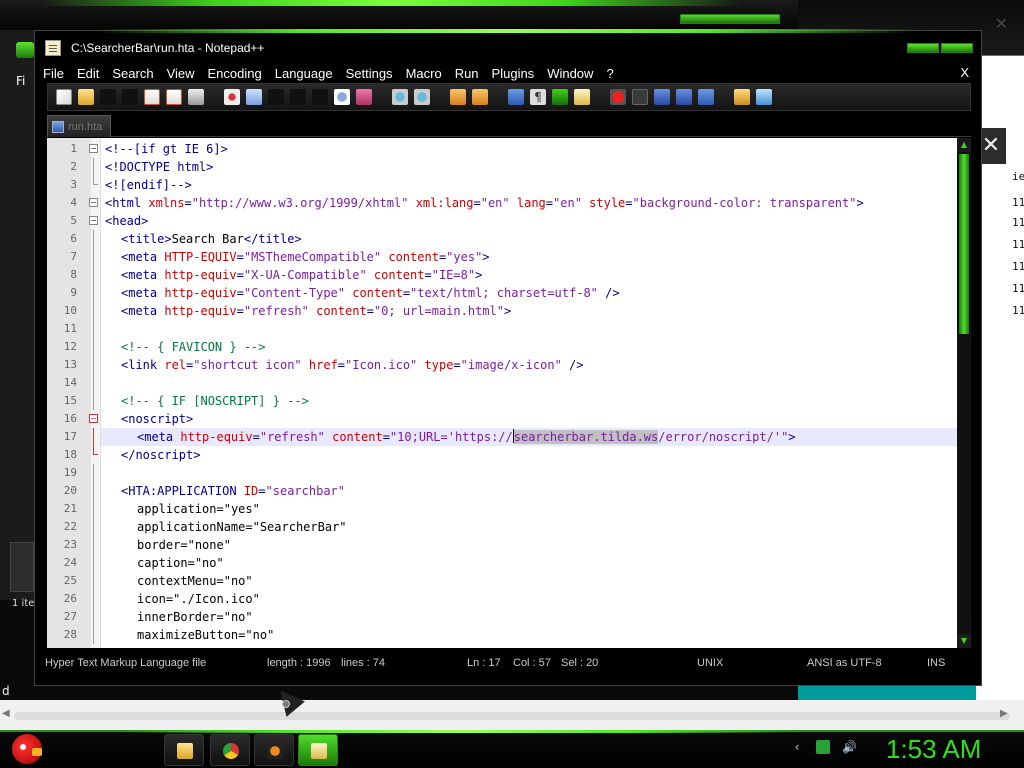 The height and width of the screenshot is (768, 1024). I want to click on taskbar-explorer, so click(184, 750).